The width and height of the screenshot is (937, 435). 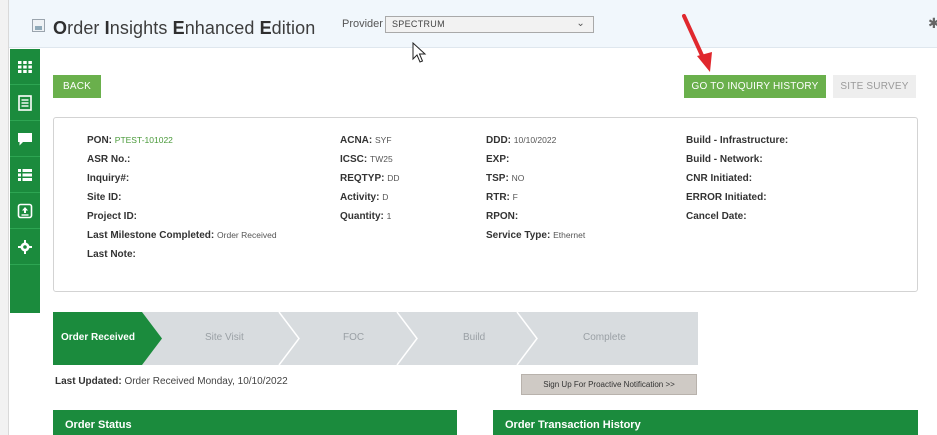 What do you see at coordinates (716, 216) in the screenshot?
I see `cancel-date-field: Cancel Date:` at bounding box center [716, 216].